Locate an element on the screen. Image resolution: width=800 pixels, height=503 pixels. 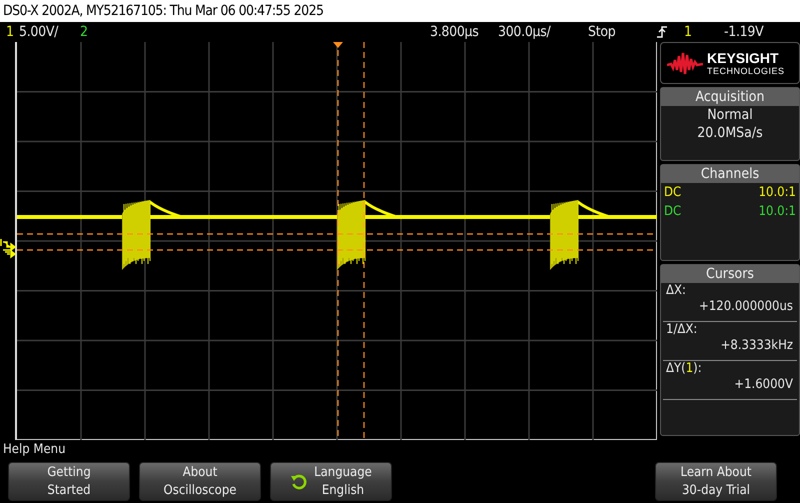
sample-rate: 20.0MSa/s is located at coordinates (730, 133).